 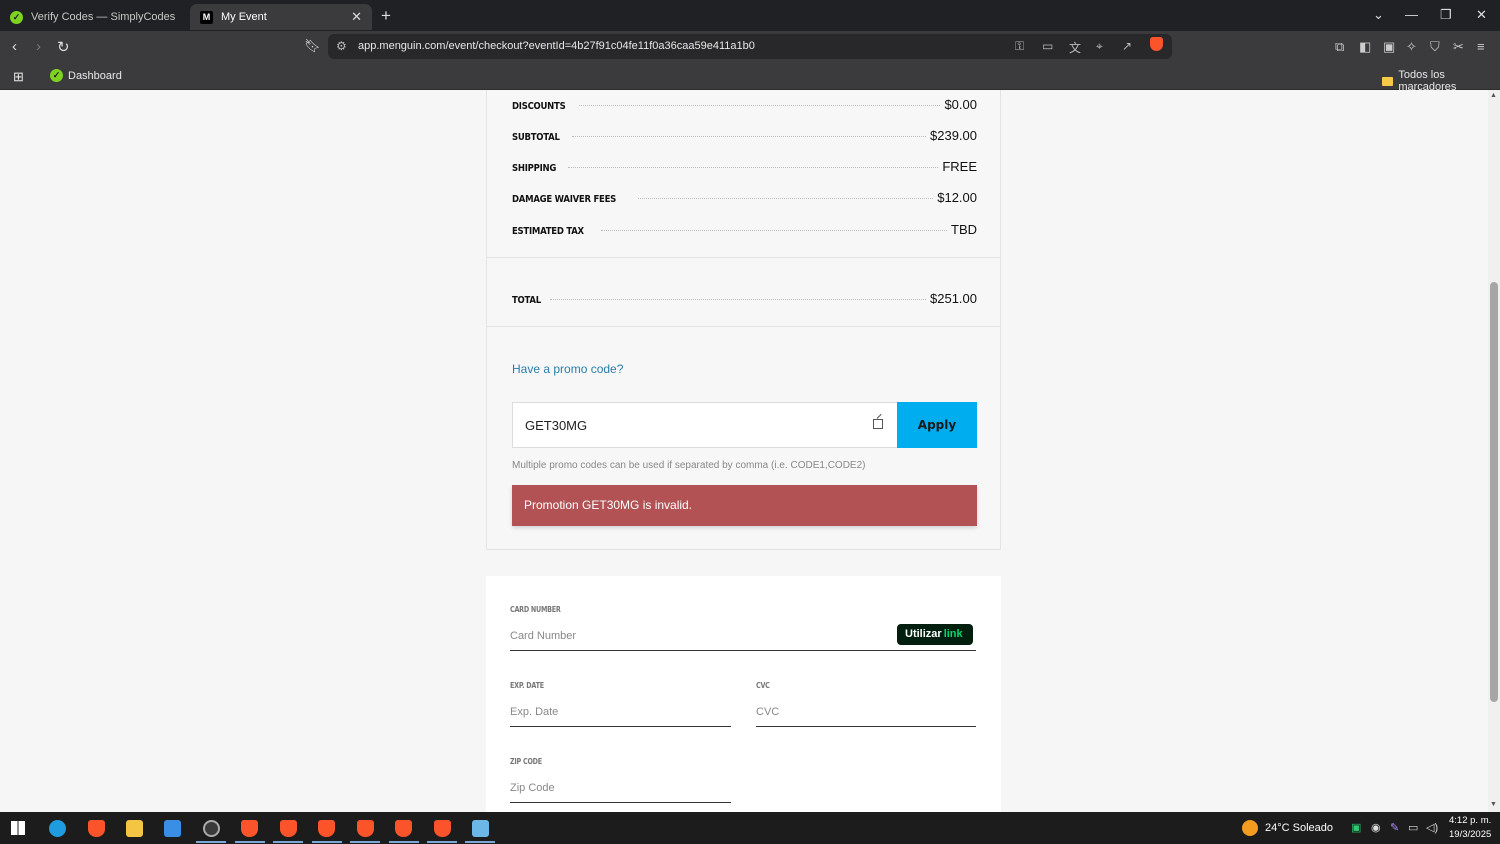 I want to click on promo-code-link: Have a promo code?, so click(x=567, y=369).